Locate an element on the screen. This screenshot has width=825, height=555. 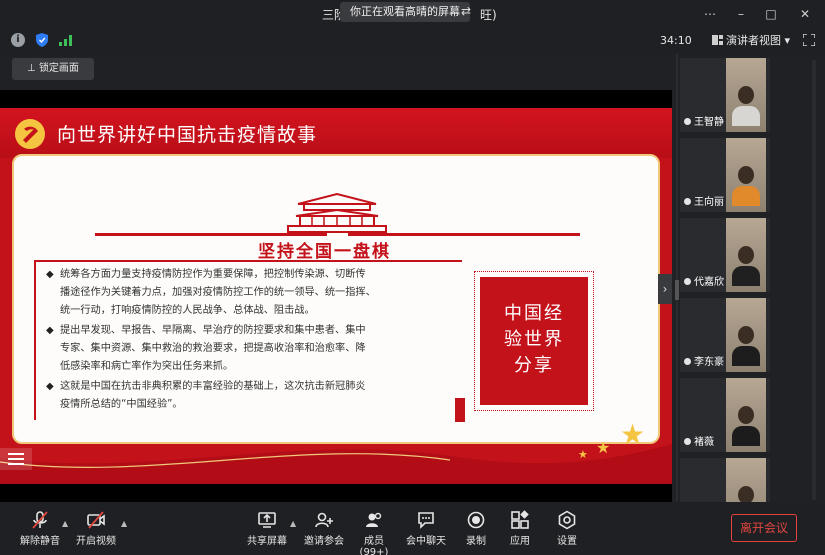
participant-name-text: 代嘉欣 is located at coordinates (709, 282).